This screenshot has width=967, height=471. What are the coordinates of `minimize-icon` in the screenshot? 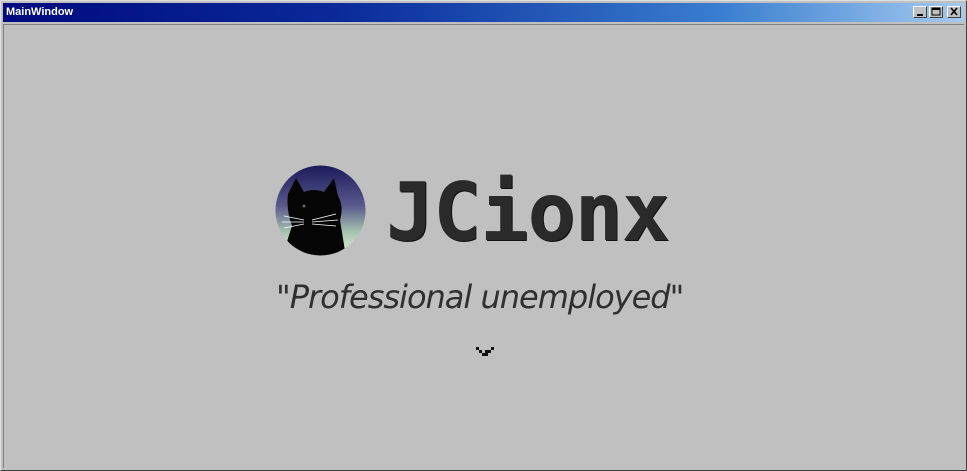 It's located at (920, 15).